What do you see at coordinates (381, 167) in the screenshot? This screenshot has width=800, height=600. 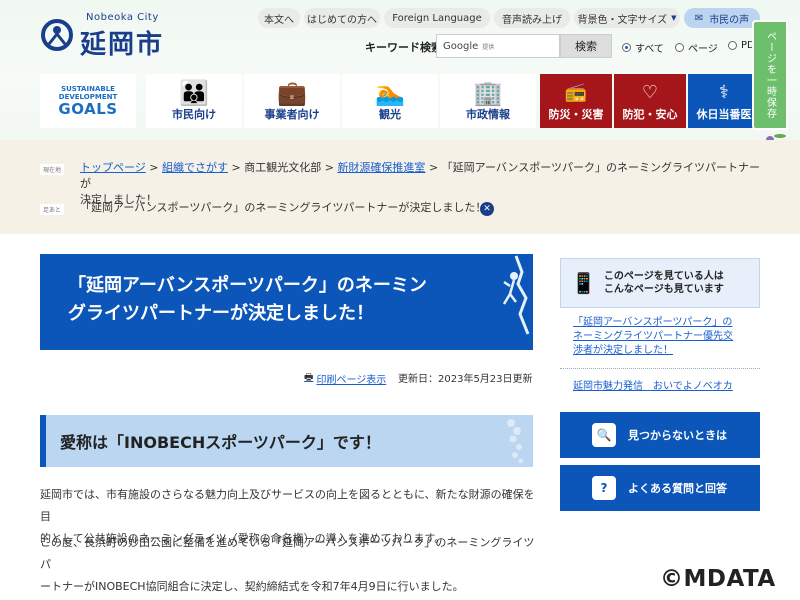 I see `breadcrumb-office: 新財源確保推進室` at bounding box center [381, 167].